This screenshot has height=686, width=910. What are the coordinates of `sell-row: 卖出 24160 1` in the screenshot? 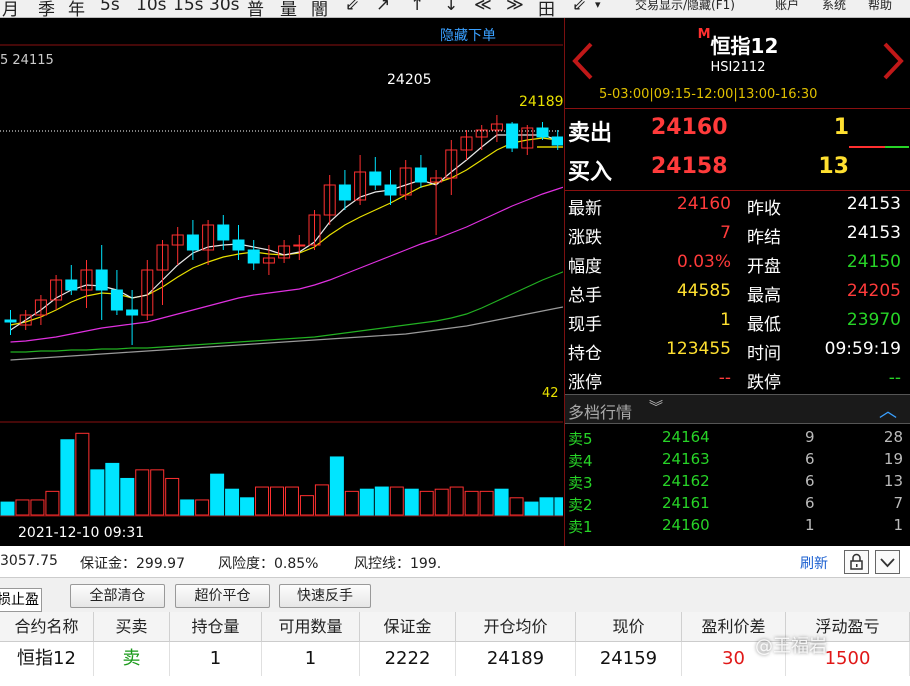 It's located at (737, 130).